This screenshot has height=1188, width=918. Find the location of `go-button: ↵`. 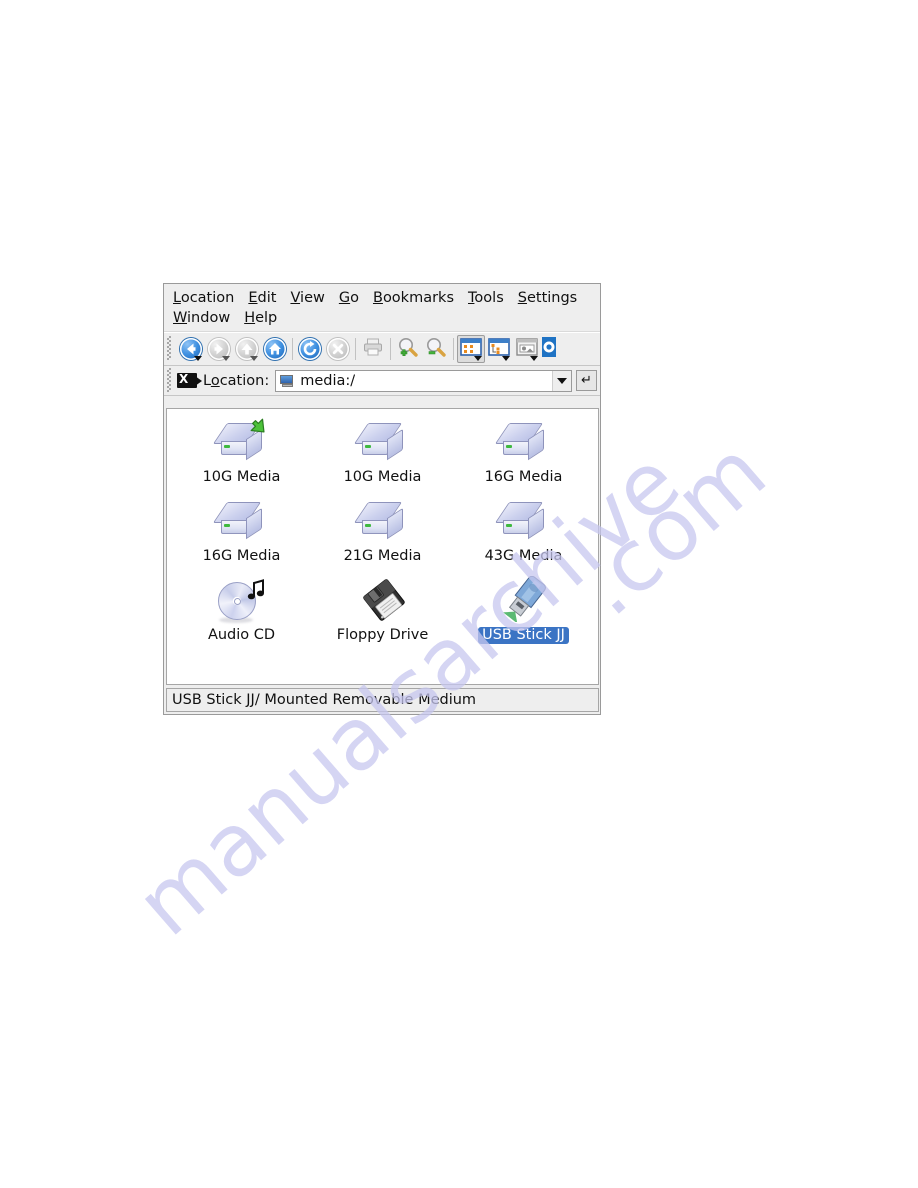

go-button: ↵ is located at coordinates (586, 380).